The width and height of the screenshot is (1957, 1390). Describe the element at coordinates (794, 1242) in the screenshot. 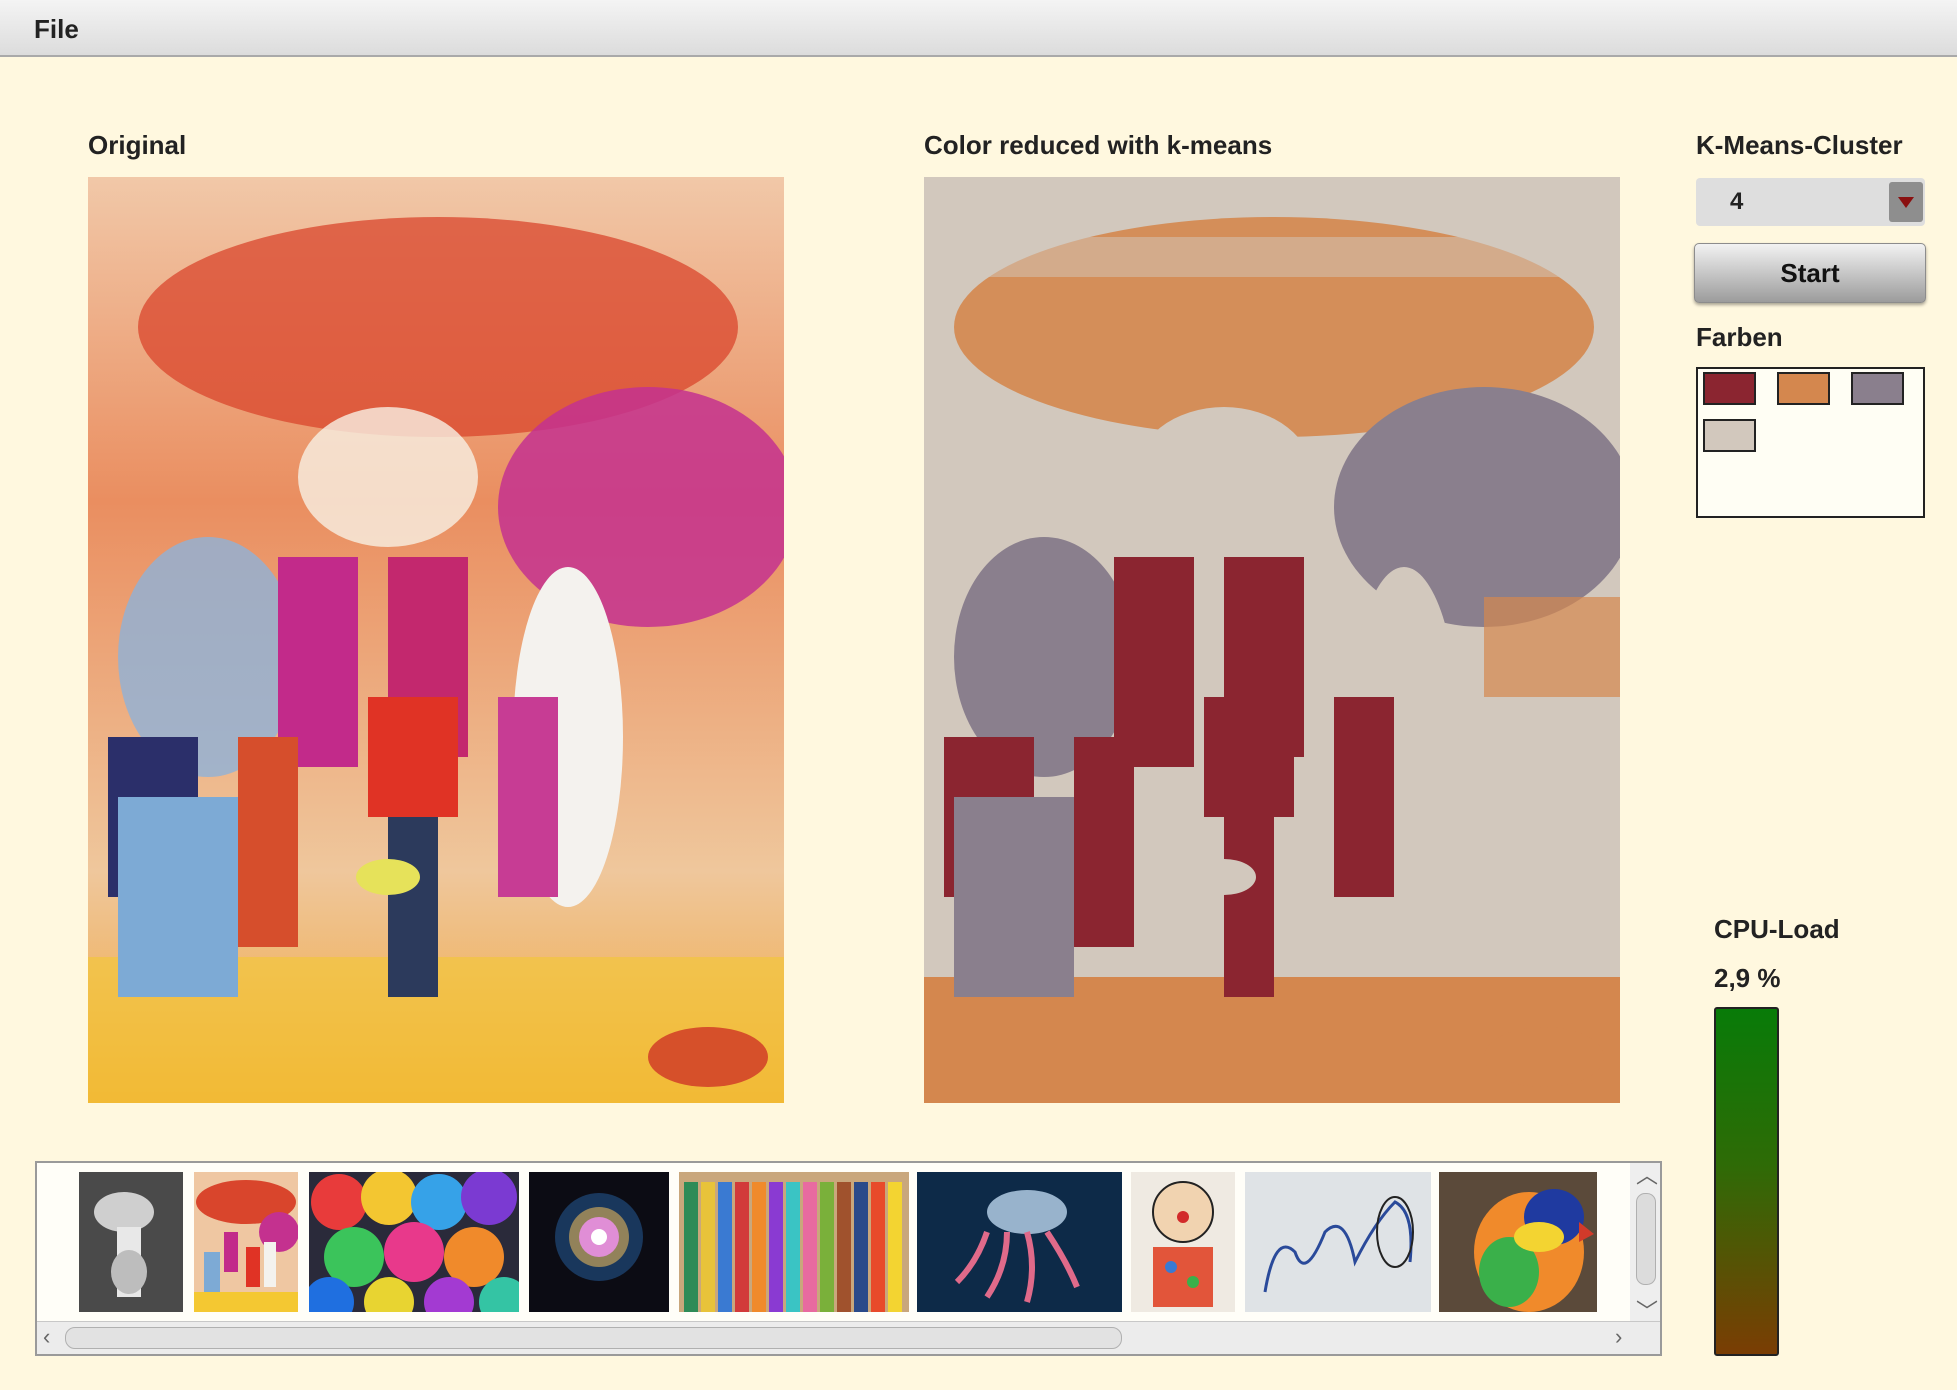

I see `colored-pencils-thumbnail` at that location.